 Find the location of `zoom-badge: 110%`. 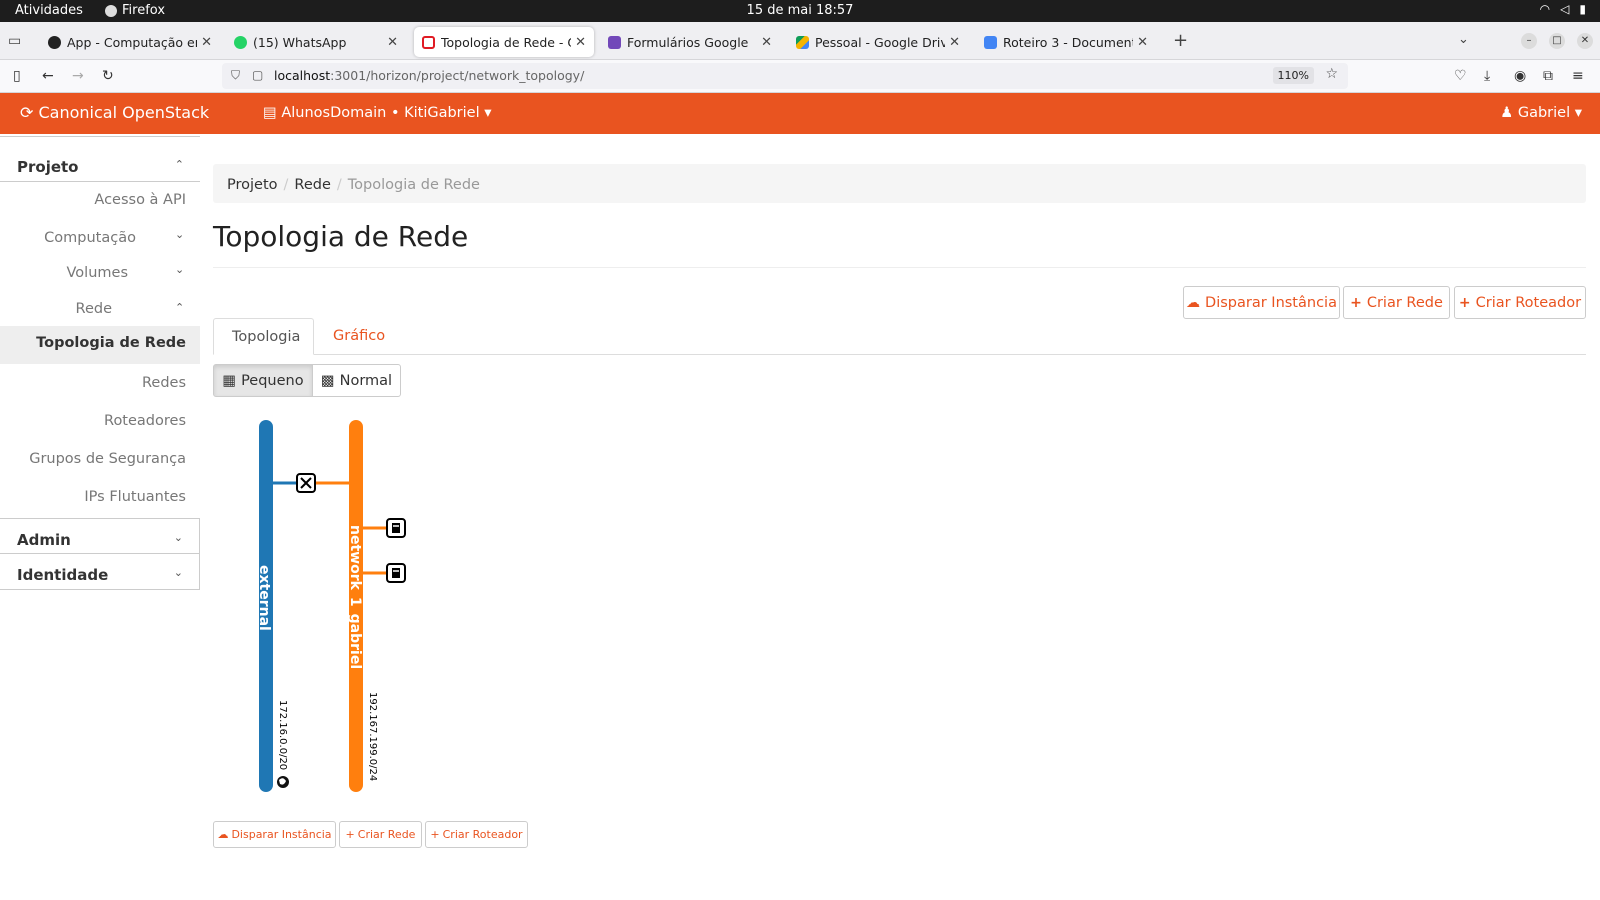

zoom-badge: 110% is located at coordinates (1293, 75).